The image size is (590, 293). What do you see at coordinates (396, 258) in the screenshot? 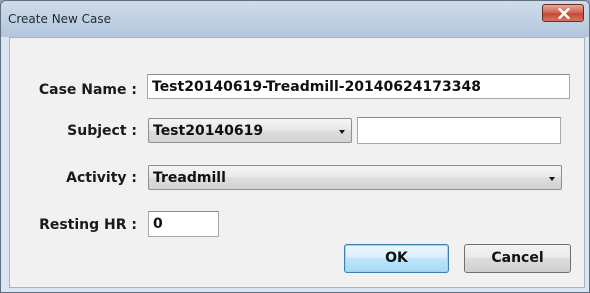
I see `ok-button: OK` at bounding box center [396, 258].